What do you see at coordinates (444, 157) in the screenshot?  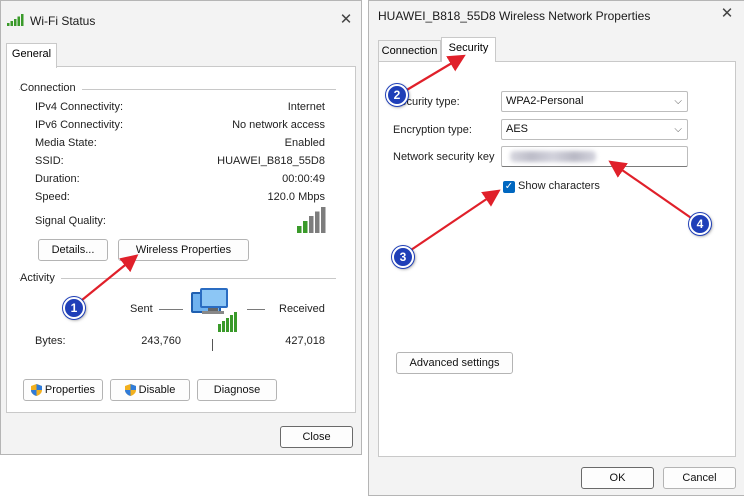 I see `network-key-label: Network security key` at bounding box center [444, 157].